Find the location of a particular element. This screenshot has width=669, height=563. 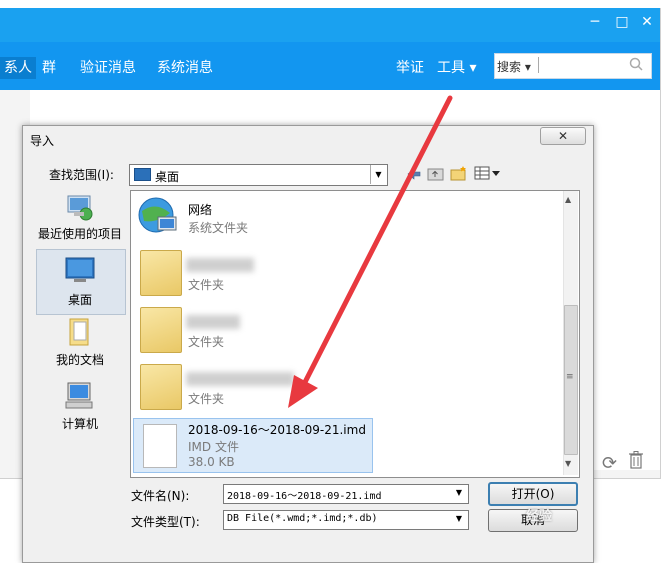

nav-tools: 工具 ▾ is located at coordinates (456, 67).